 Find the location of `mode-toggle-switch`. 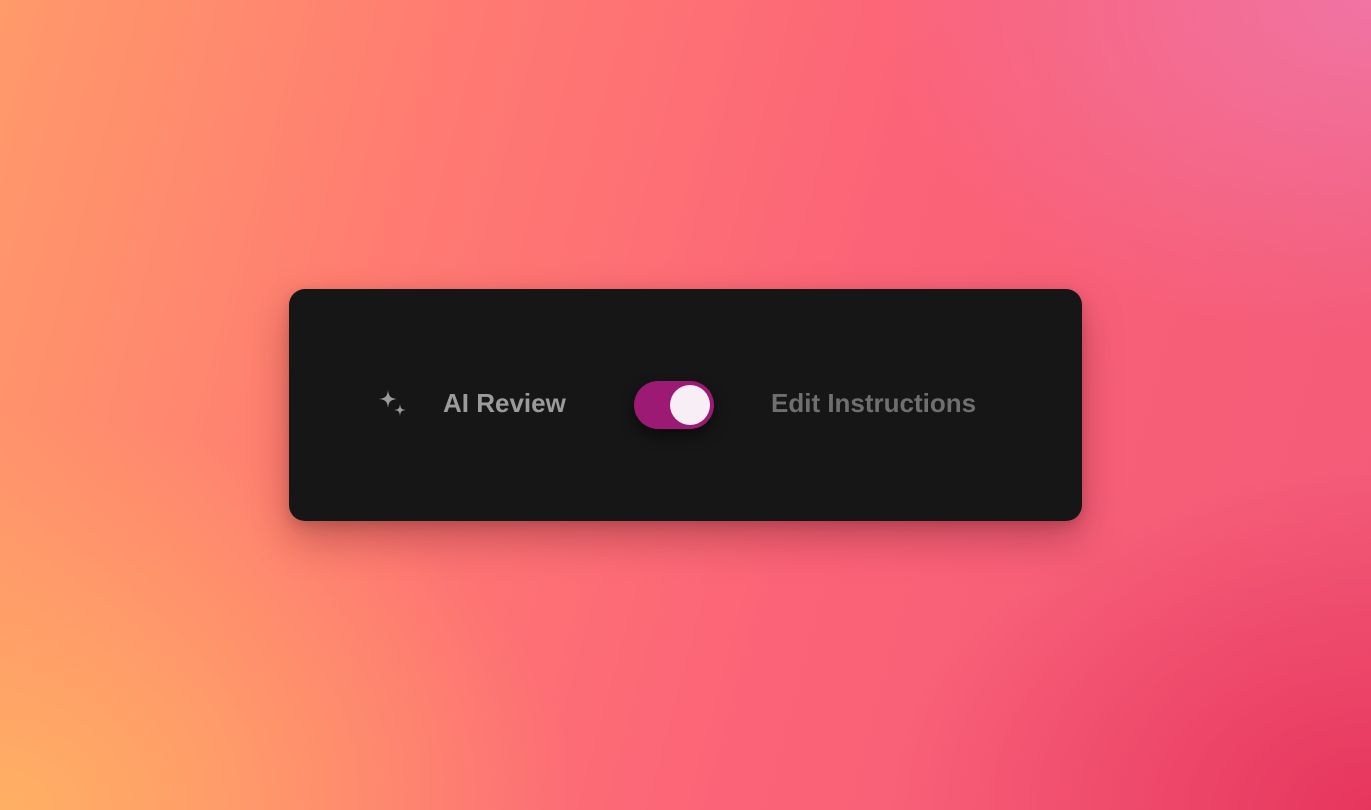

mode-toggle-switch is located at coordinates (674, 405).